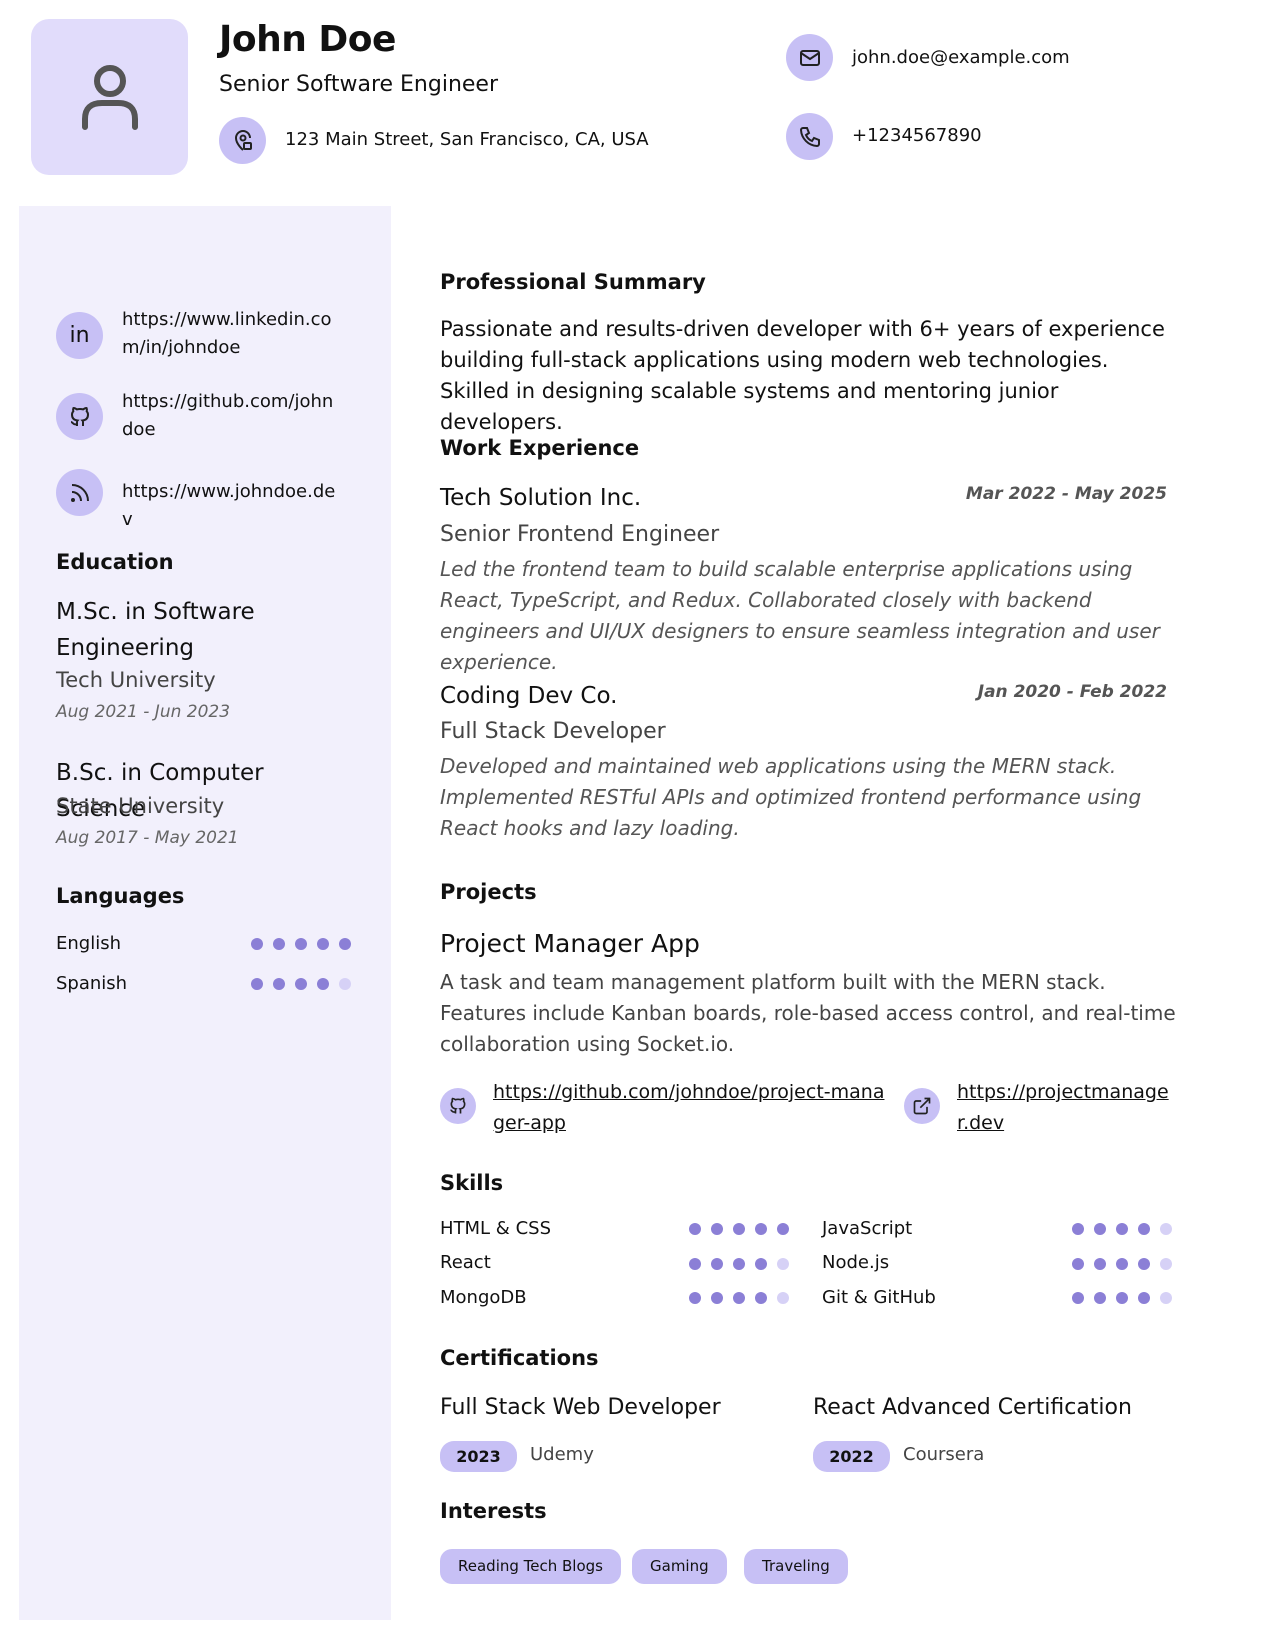 The height and width of the screenshot is (1650, 1275). I want to click on job-role: Senior Frontend Engineer, so click(580, 534).